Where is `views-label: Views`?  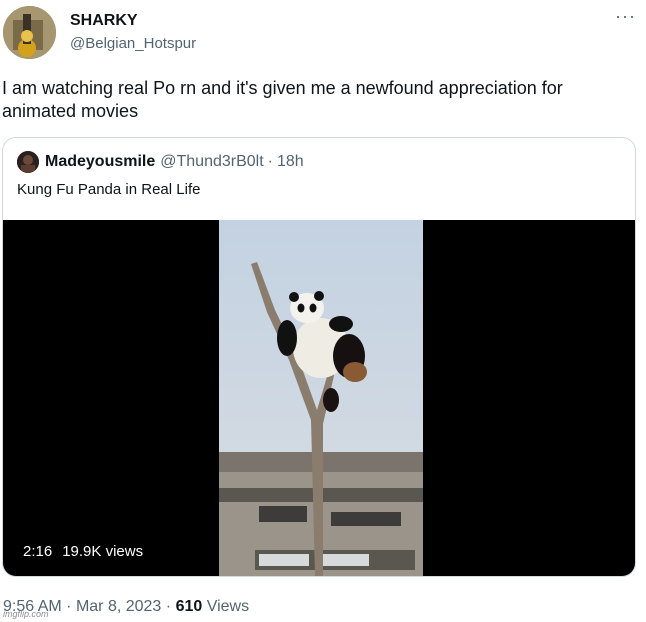
views-label: Views is located at coordinates (228, 606).